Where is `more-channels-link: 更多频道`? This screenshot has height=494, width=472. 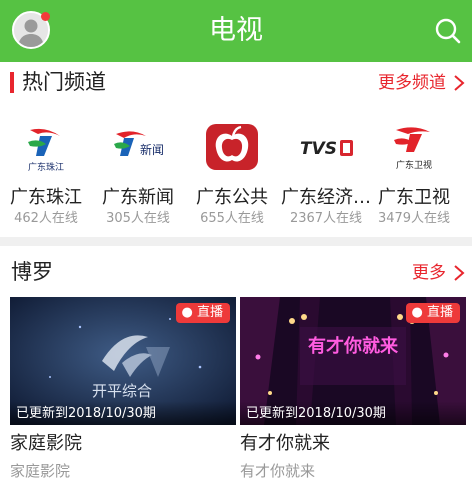 more-channels-link: 更多频道 is located at coordinates (412, 83).